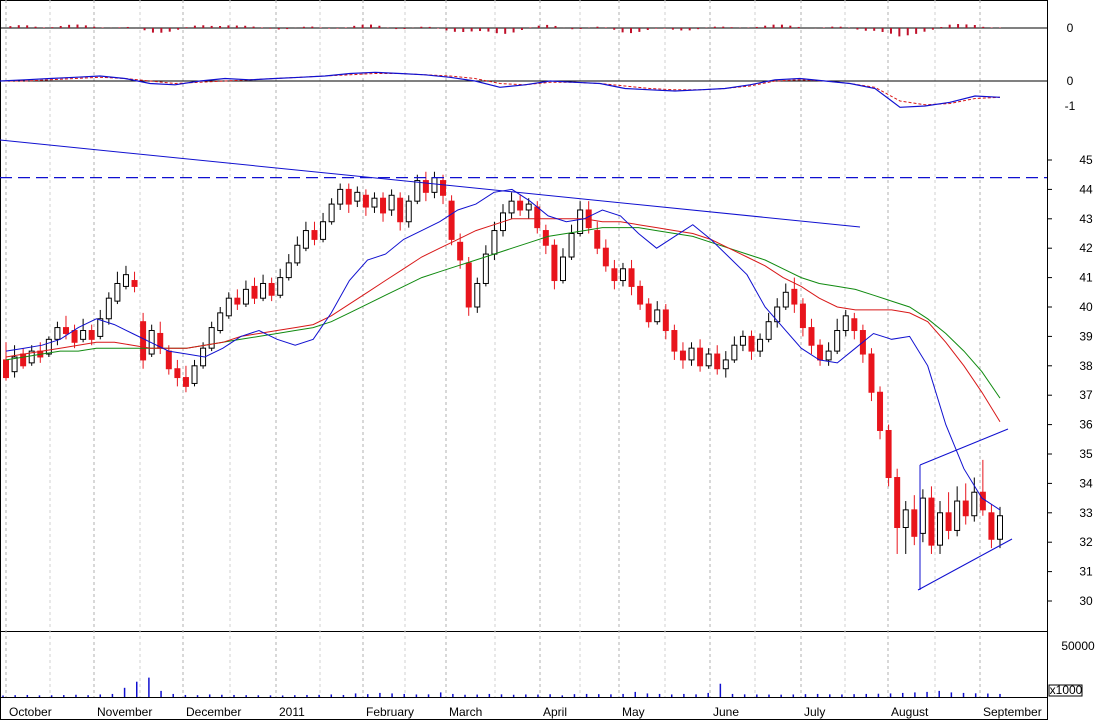  What do you see at coordinates (1086, 307) in the screenshot?
I see `price-tick-label: 40` at bounding box center [1086, 307].